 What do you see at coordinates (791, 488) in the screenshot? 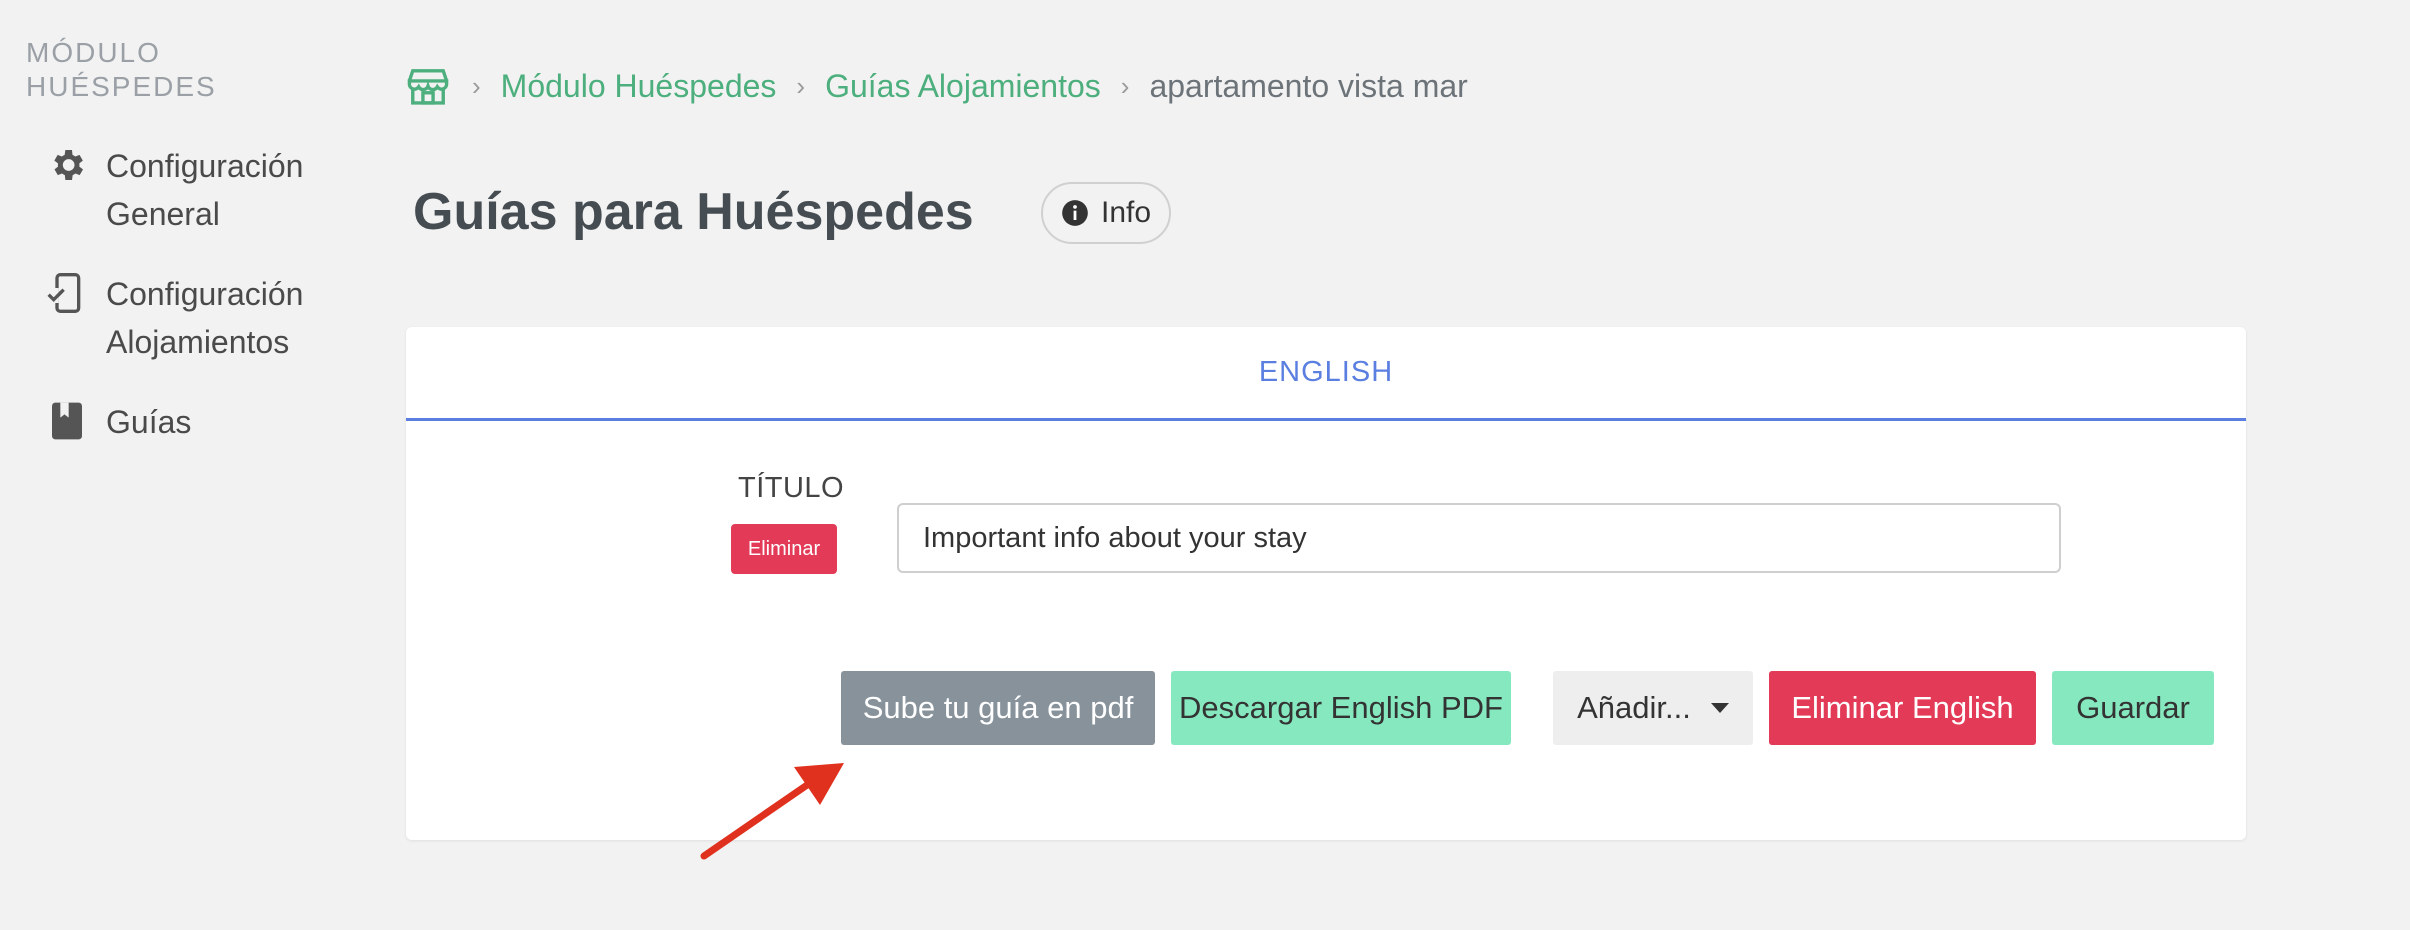
I see `title-field-label: TÍTULO` at bounding box center [791, 488].